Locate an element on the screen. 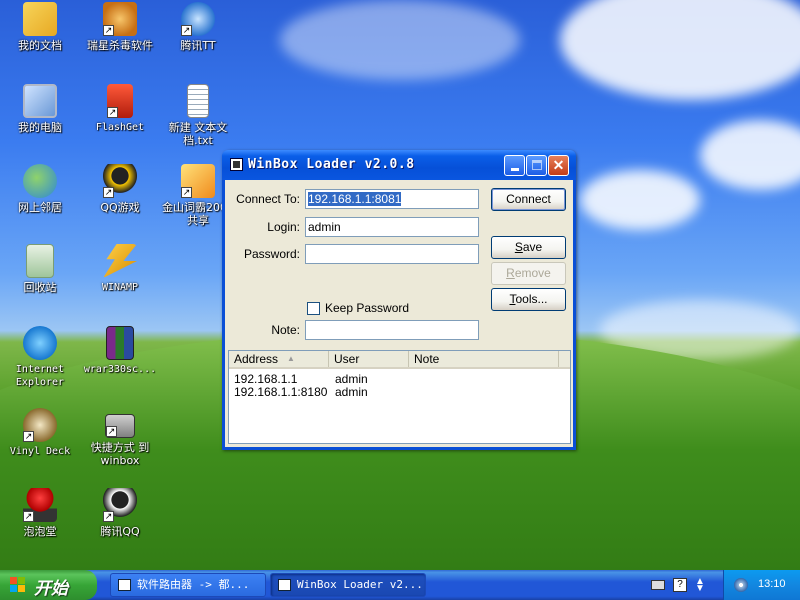  tencent-qq-icon: ↗ is located at coordinates (120, 505).